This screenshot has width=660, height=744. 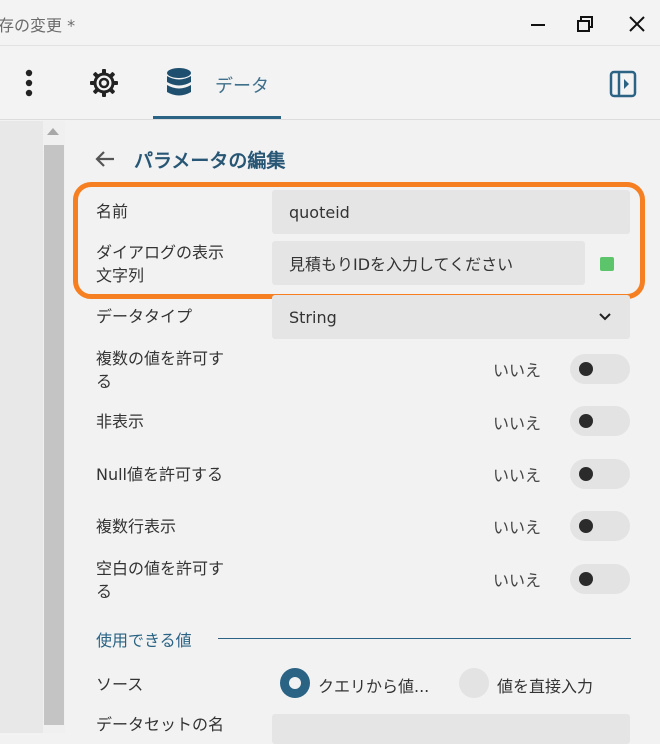 I want to click on page-title: パラメータの編集, so click(x=210, y=160).